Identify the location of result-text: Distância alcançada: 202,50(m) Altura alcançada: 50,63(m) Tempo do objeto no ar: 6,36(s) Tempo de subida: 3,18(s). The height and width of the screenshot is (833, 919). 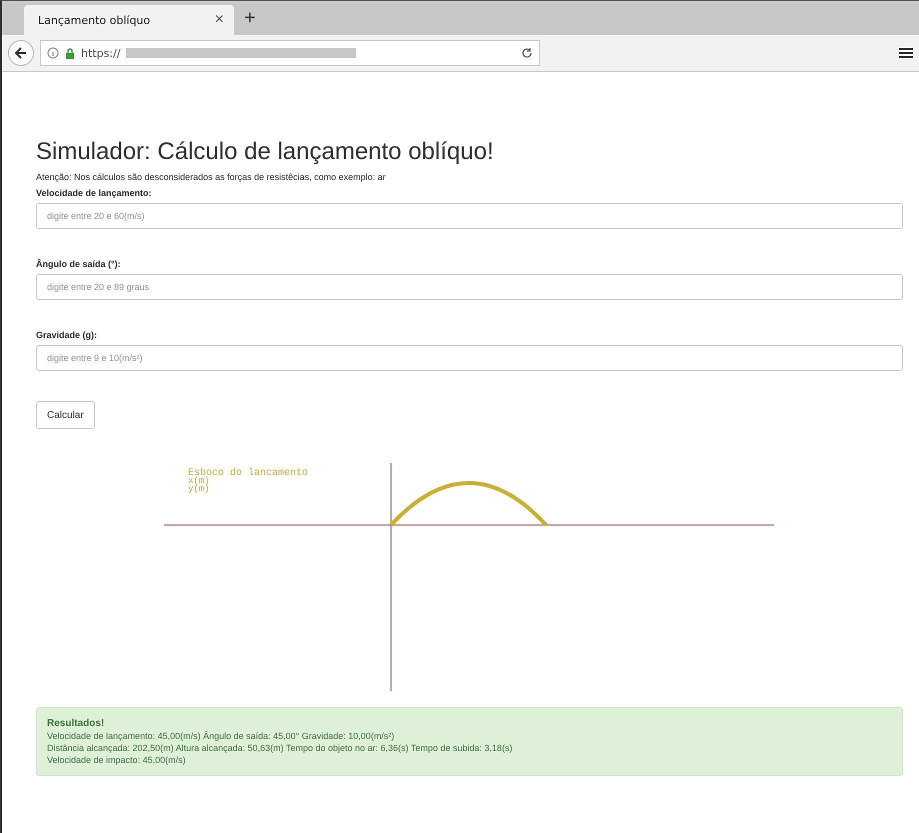
(280, 748).